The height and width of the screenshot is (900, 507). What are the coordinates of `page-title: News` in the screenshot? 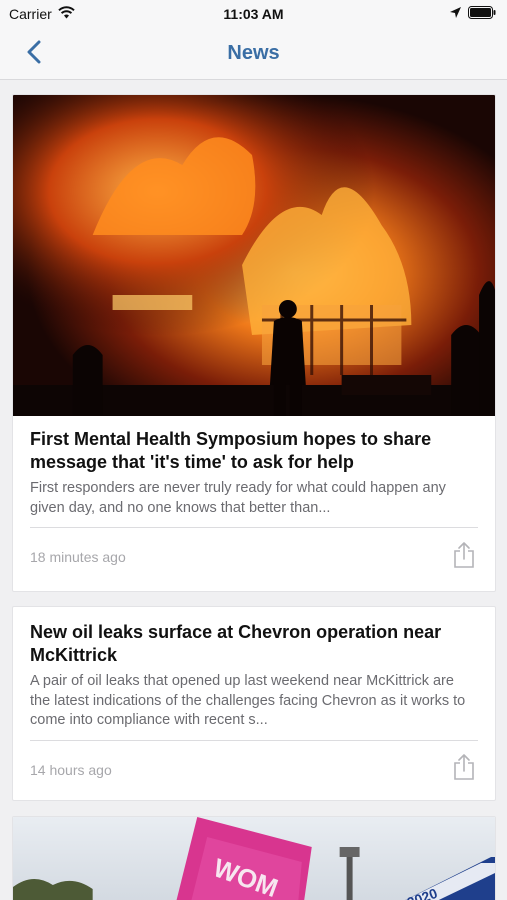 It's located at (253, 53).